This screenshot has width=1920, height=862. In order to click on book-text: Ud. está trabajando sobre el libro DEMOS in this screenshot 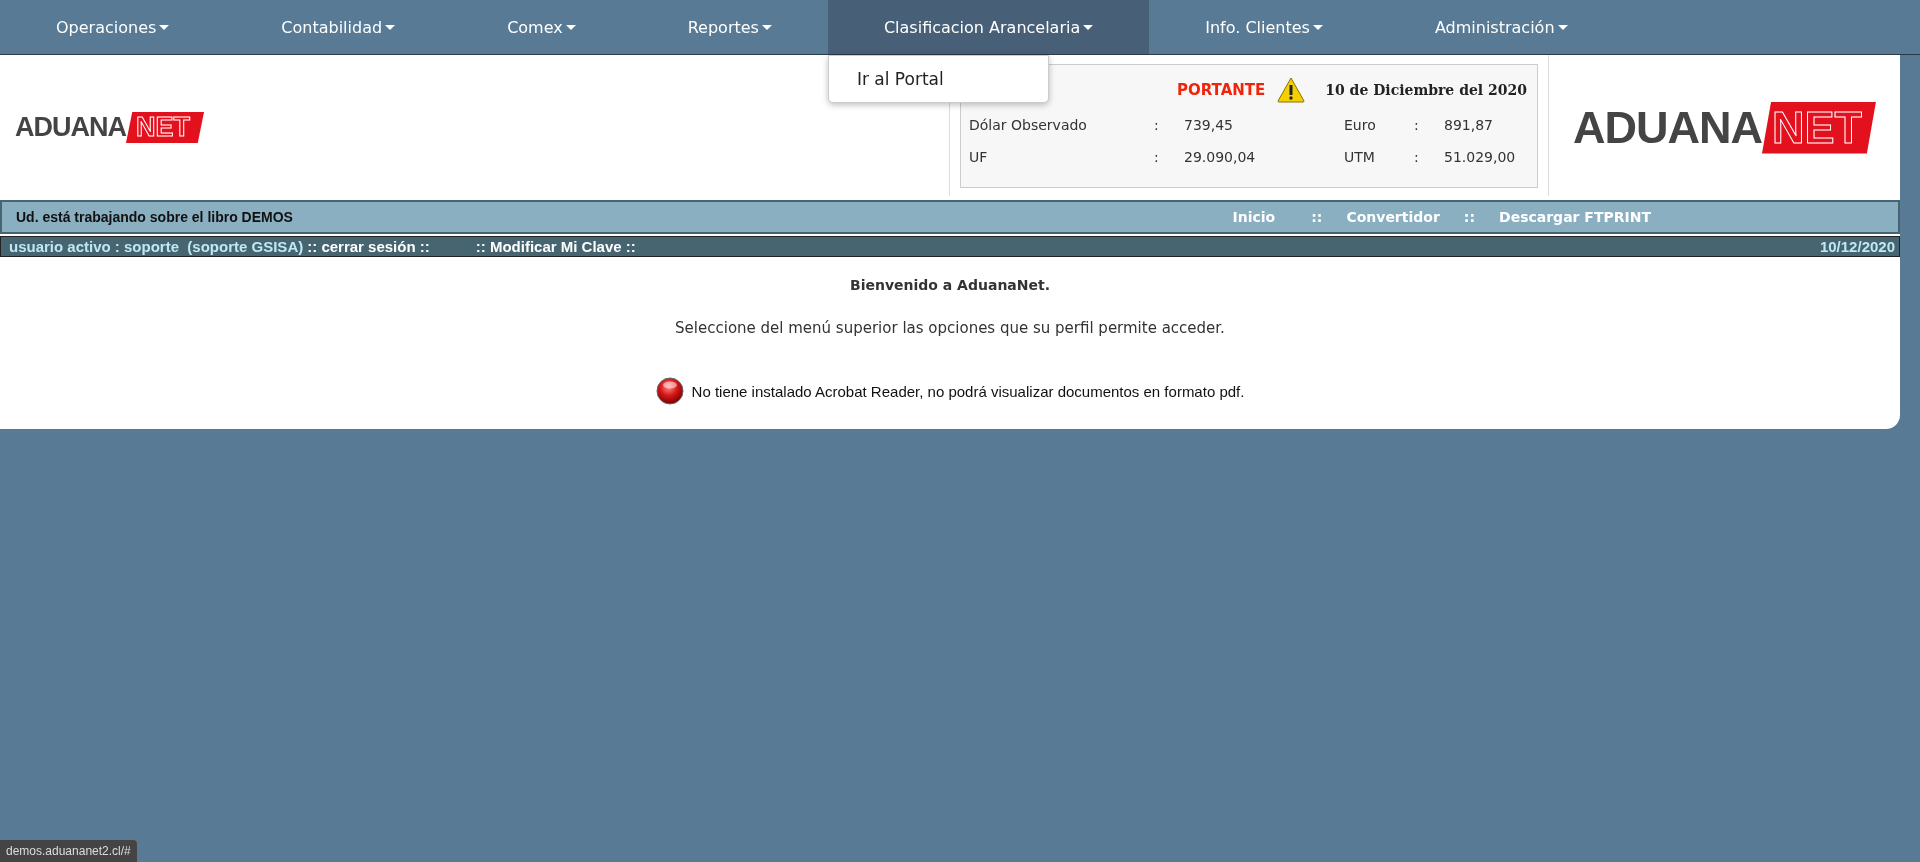, I will do `click(154, 217)`.